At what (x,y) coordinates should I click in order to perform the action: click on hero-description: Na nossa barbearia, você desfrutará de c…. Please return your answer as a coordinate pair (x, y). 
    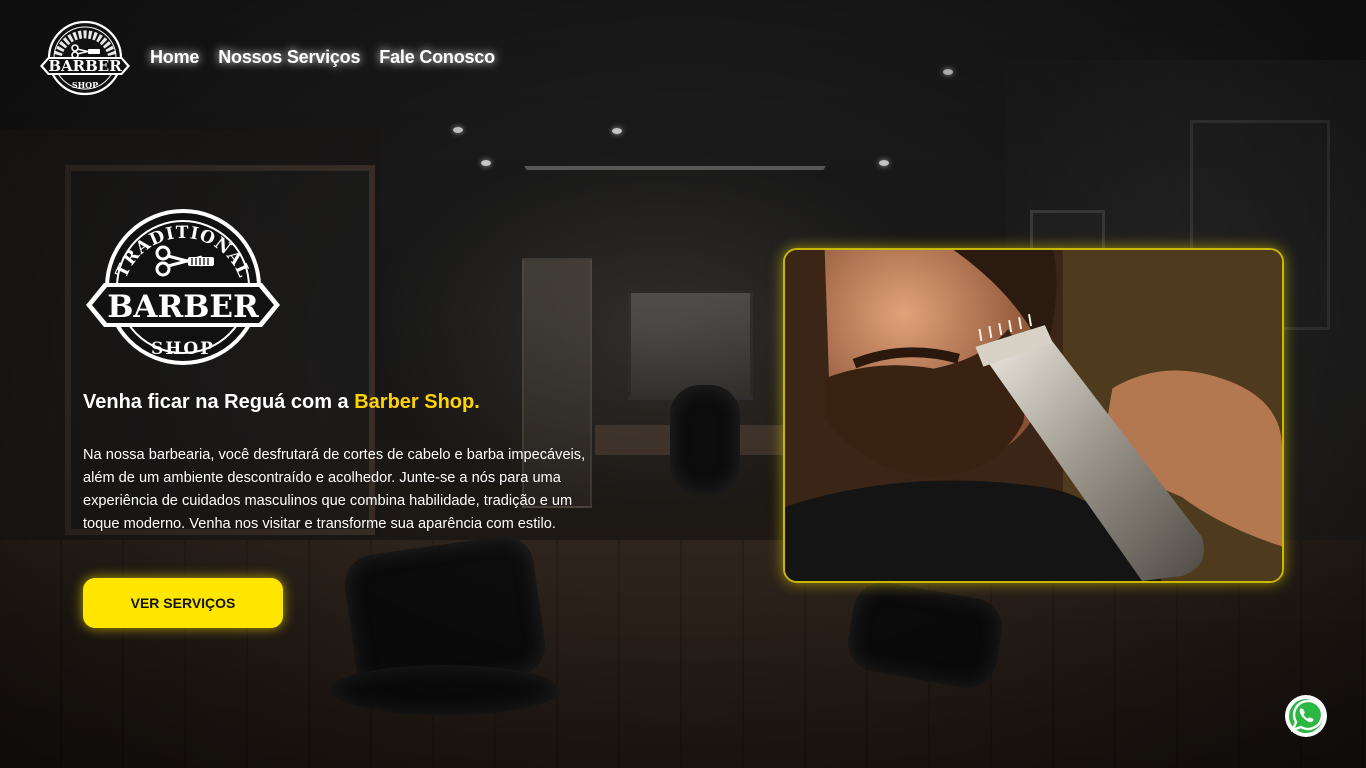
    Looking at the image, I should click on (334, 489).